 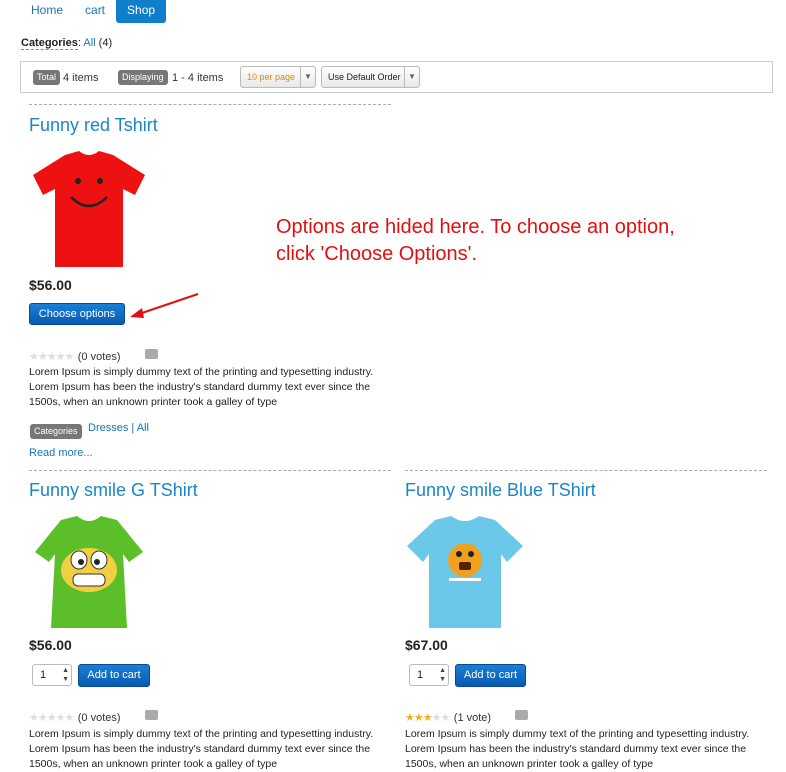 What do you see at coordinates (77, 314) in the screenshot?
I see `choose-options-button: Choose options` at bounding box center [77, 314].